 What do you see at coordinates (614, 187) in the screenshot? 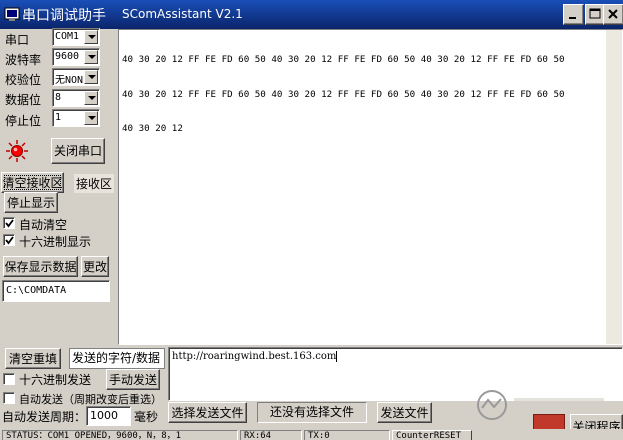
I see `receive-scrollbar` at bounding box center [614, 187].